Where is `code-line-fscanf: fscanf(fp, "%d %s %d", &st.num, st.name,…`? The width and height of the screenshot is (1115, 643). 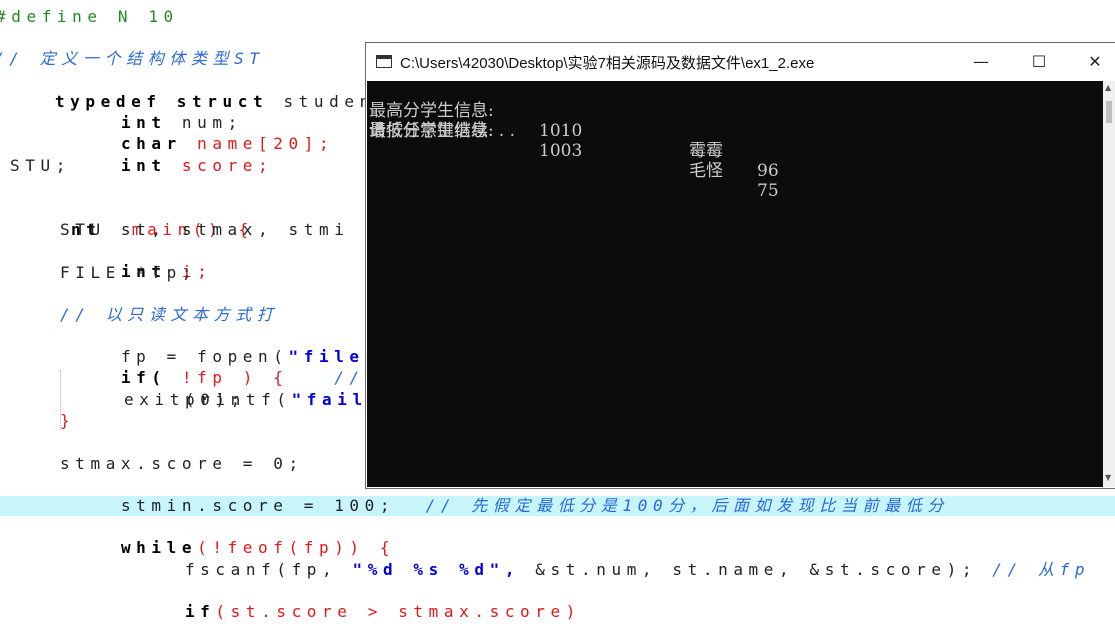
code-line-fscanf: fscanf(fp, "%d %s %d", &st.num, st.name,… is located at coordinates (607, 558).